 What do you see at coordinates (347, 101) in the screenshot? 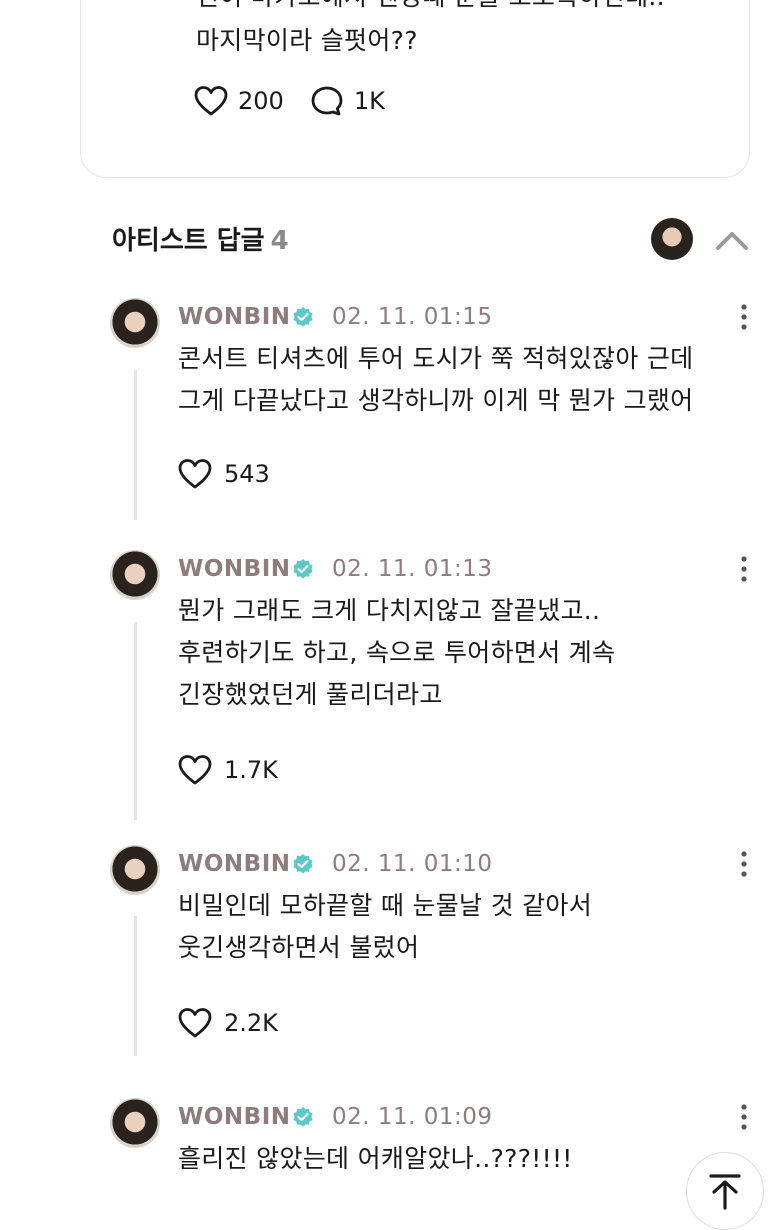
I see `post-comment-button: 1K` at bounding box center [347, 101].